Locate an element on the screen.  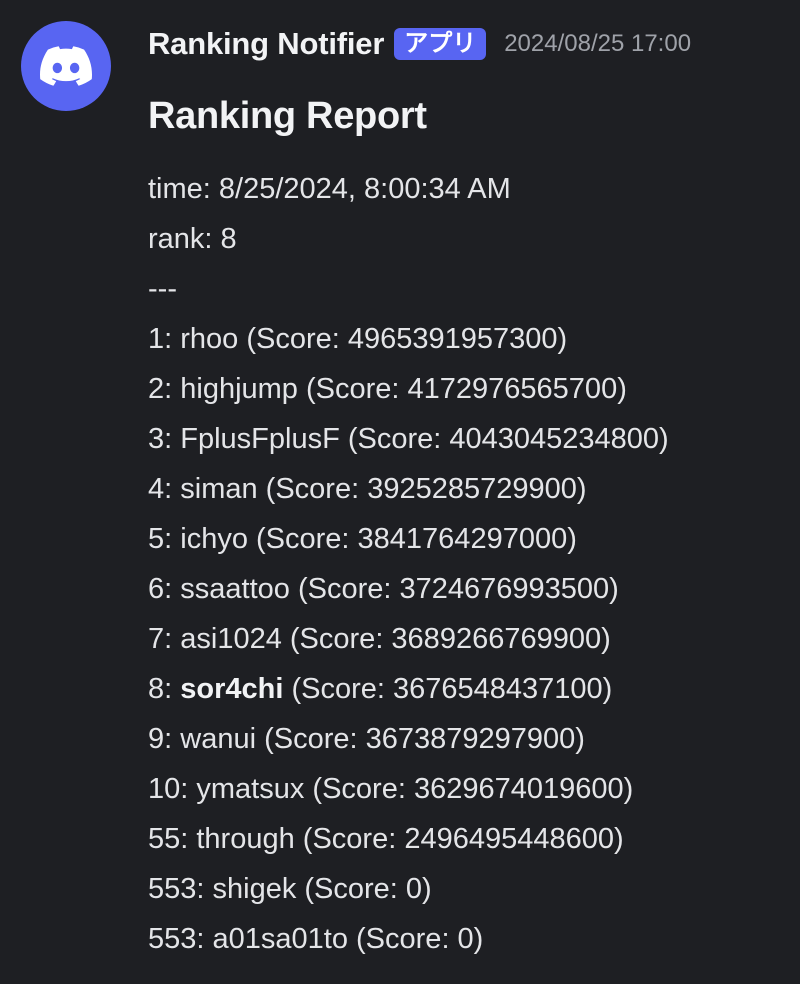
ranking-entry: 8: sor4chi (Score: 3676548437100) is located at coordinates (468, 689).